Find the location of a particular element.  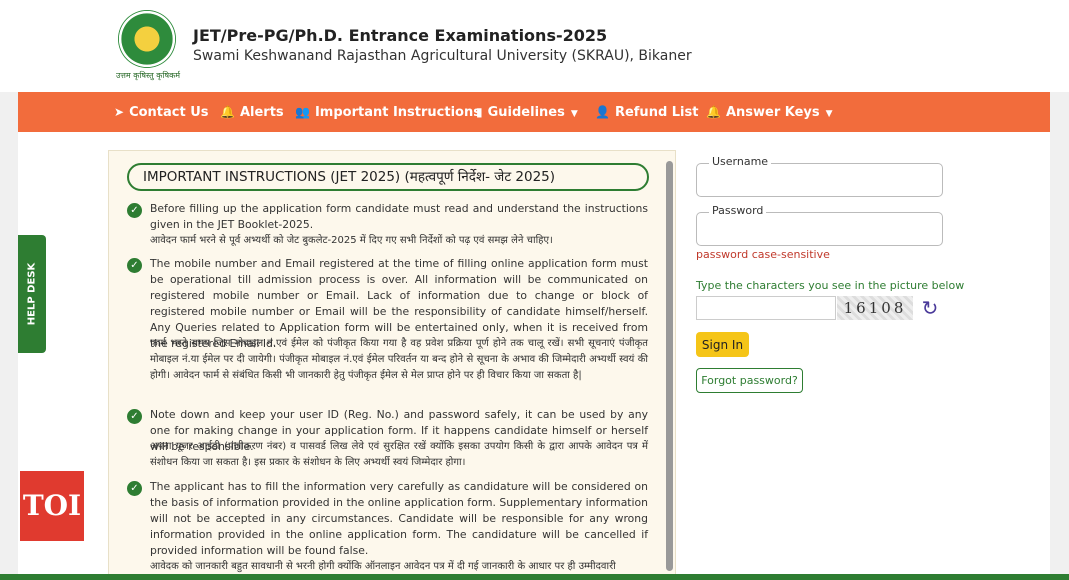

refresh-icon: ↻ is located at coordinates (930, 308).